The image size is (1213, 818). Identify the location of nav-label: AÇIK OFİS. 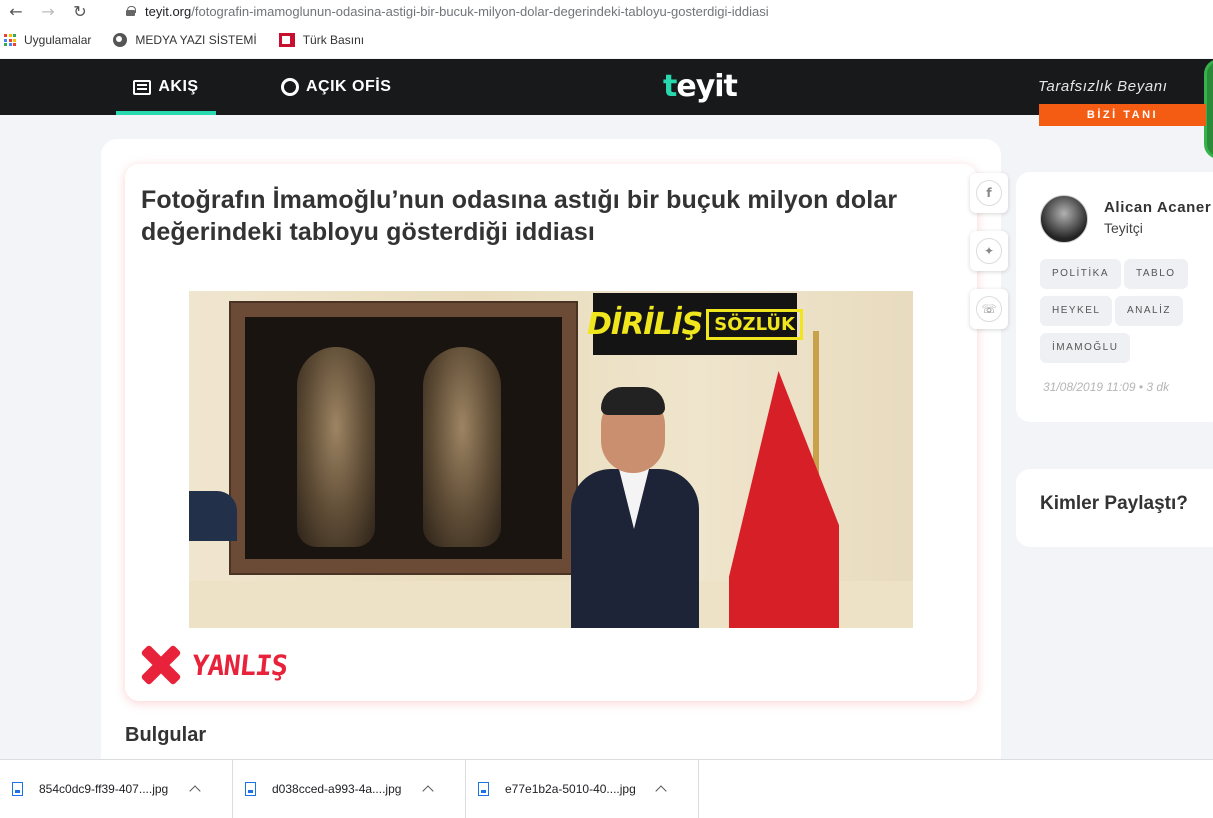
(349, 86).